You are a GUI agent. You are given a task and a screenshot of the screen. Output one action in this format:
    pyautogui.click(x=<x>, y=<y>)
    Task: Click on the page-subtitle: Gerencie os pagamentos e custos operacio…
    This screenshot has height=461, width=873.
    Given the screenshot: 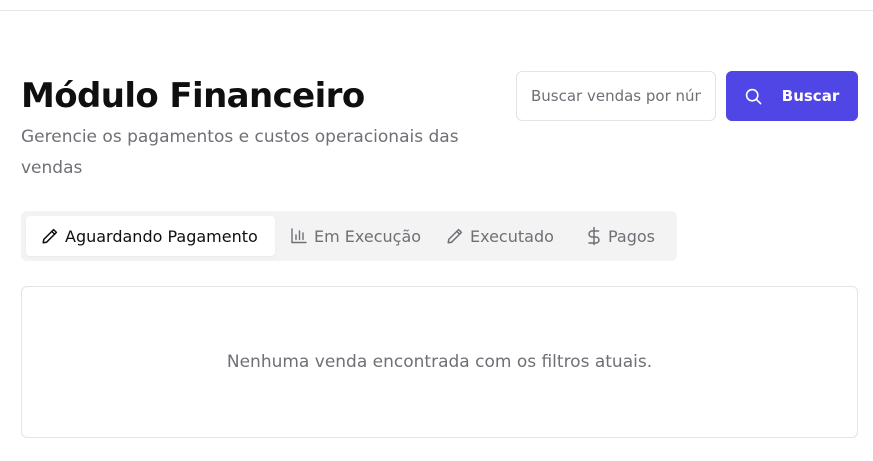 What is the action you would take?
    pyautogui.click(x=240, y=152)
    